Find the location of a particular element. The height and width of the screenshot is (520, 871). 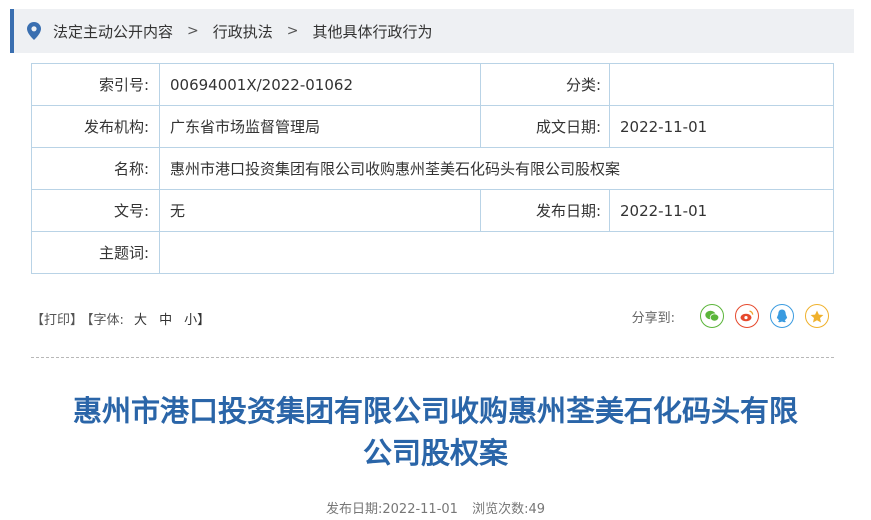

index-value: 00694001X/2022-01062 is located at coordinates (320, 84).